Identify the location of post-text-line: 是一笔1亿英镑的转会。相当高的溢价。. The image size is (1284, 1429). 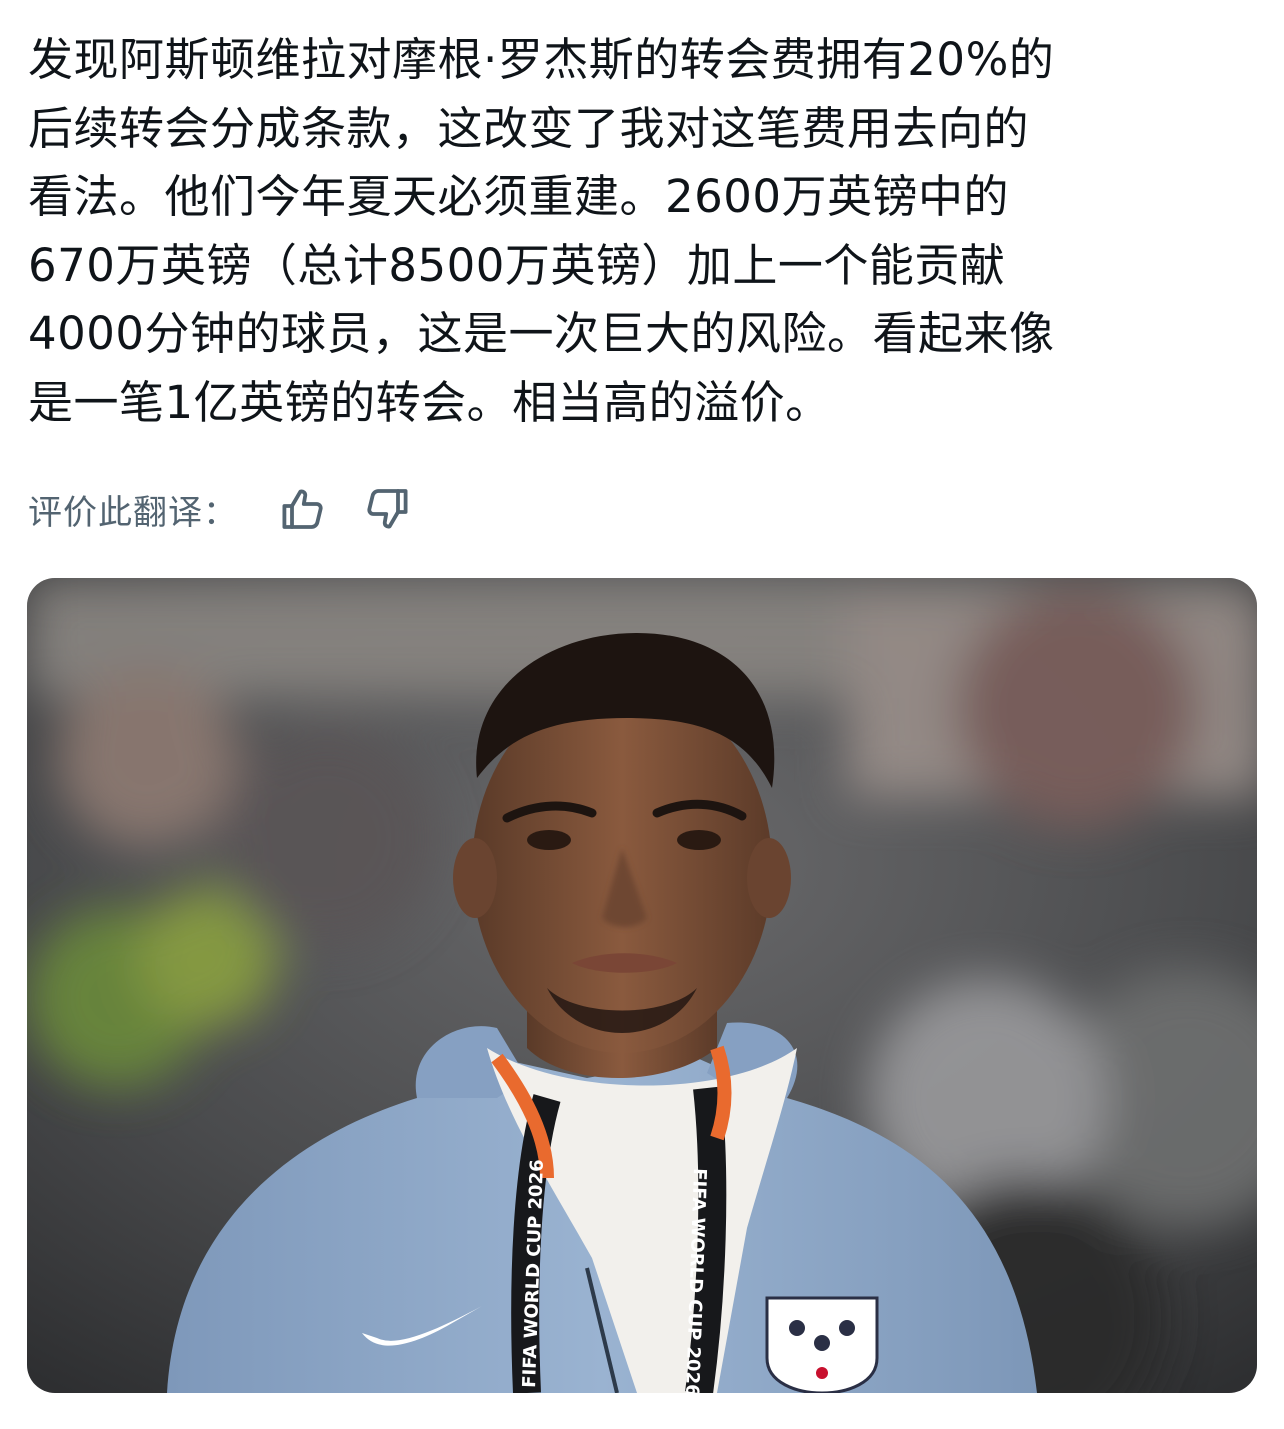
(429, 402).